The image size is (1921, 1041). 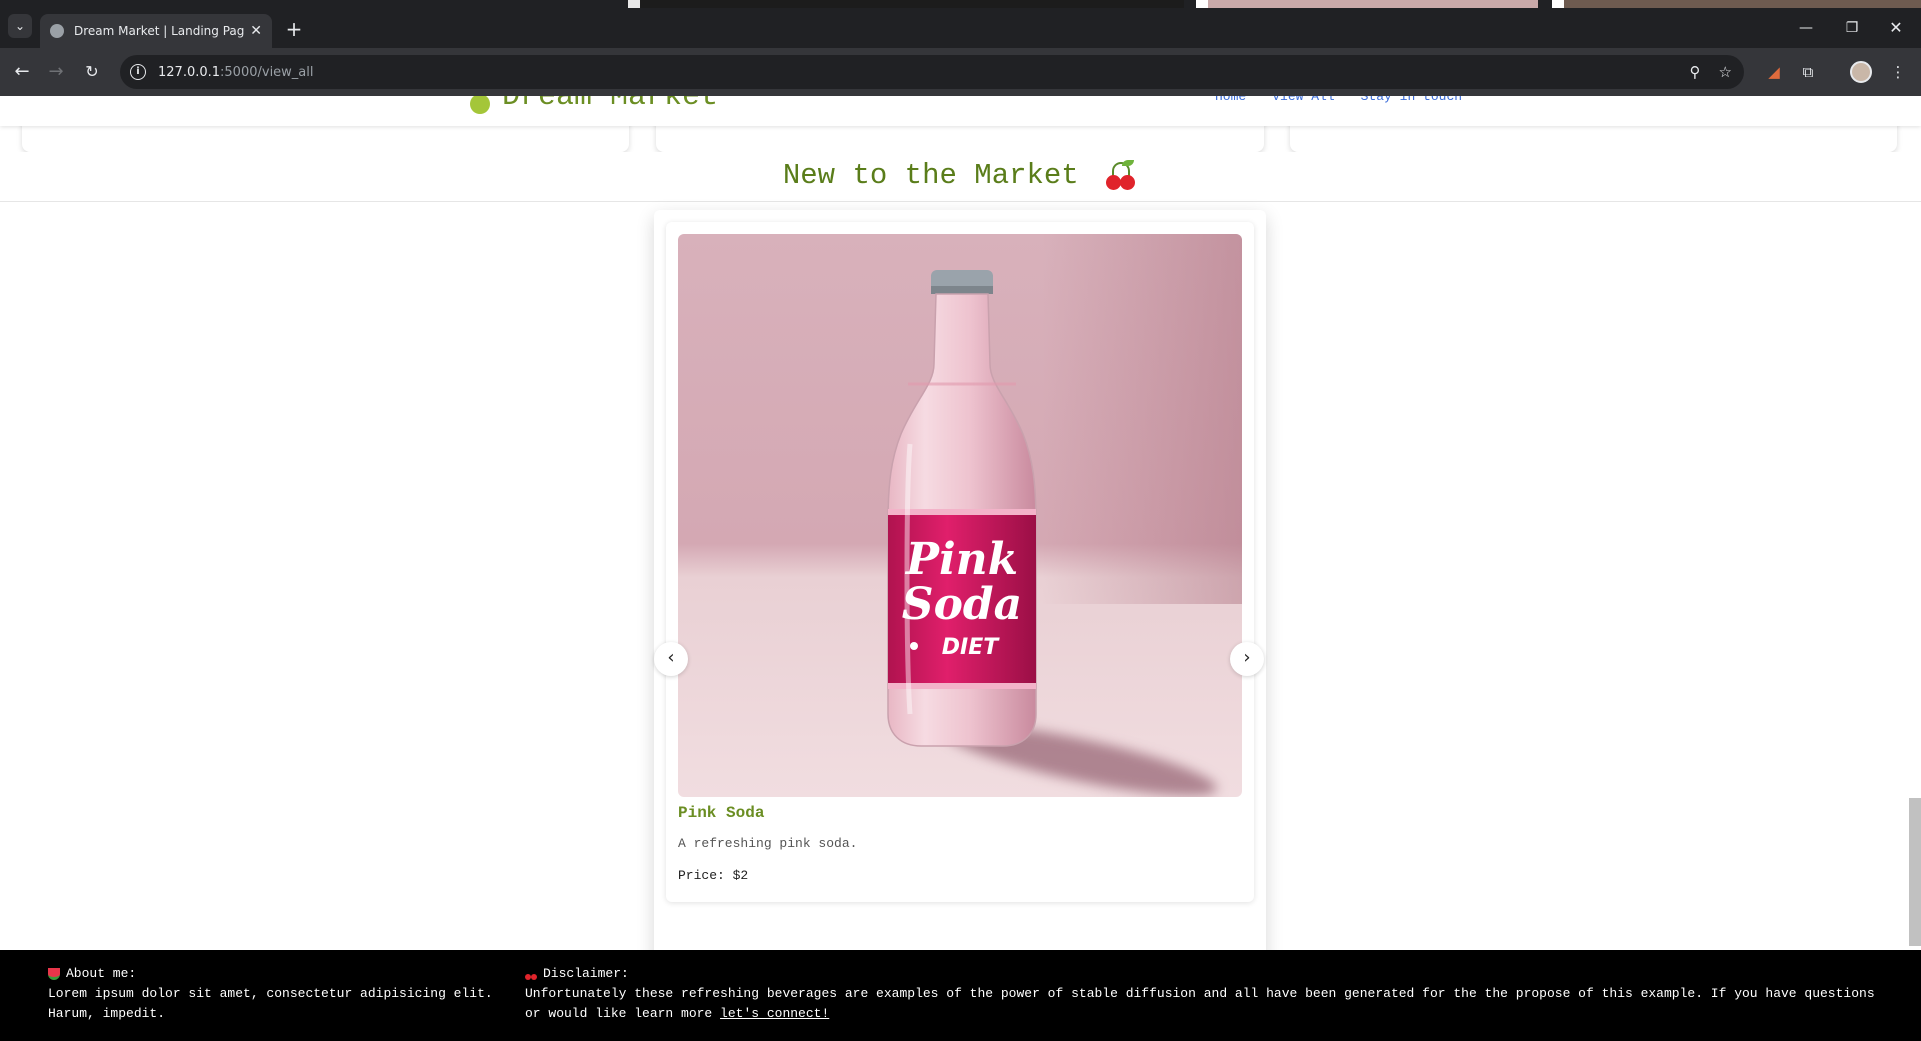 I want to click on label-text-3: DIET, so click(x=971, y=647).